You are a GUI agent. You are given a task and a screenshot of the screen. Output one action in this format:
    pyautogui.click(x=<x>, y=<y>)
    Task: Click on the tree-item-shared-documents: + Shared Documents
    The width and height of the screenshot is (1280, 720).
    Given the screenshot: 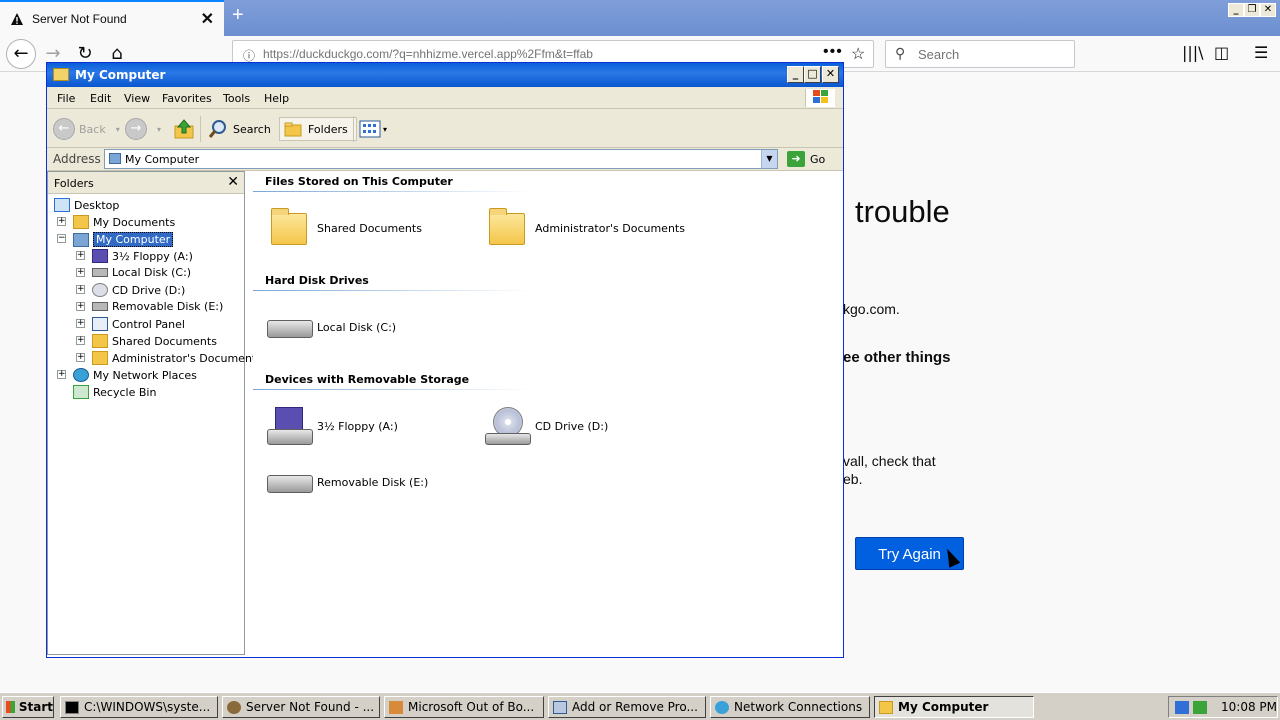 What is the action you would take?
    pyautogui.click(x=146, y=341)
    